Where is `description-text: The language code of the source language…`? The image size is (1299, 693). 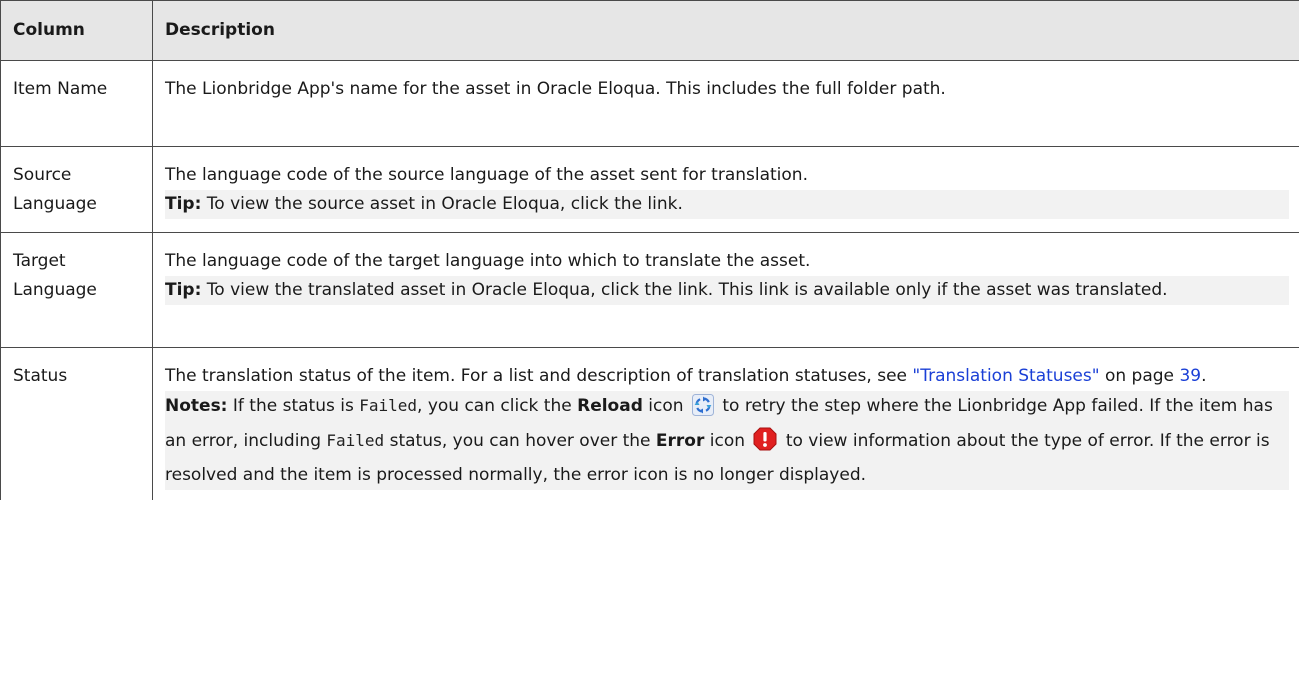 description-text: The language code of the source language… is located at coordinates (486, 175).